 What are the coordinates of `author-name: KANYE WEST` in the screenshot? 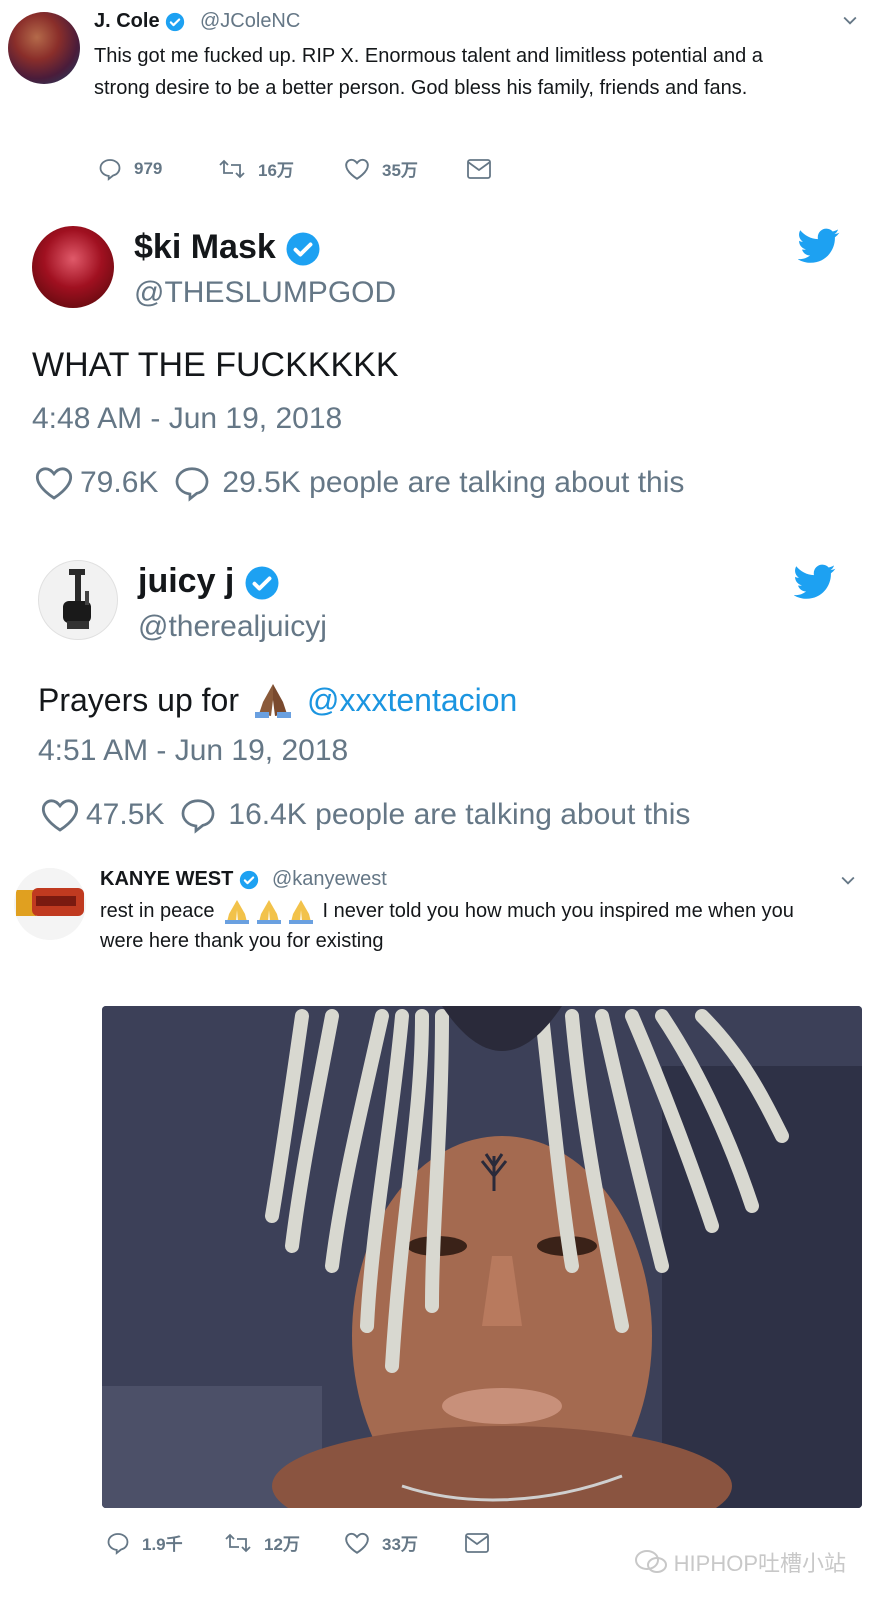 It's located at (166, 879).